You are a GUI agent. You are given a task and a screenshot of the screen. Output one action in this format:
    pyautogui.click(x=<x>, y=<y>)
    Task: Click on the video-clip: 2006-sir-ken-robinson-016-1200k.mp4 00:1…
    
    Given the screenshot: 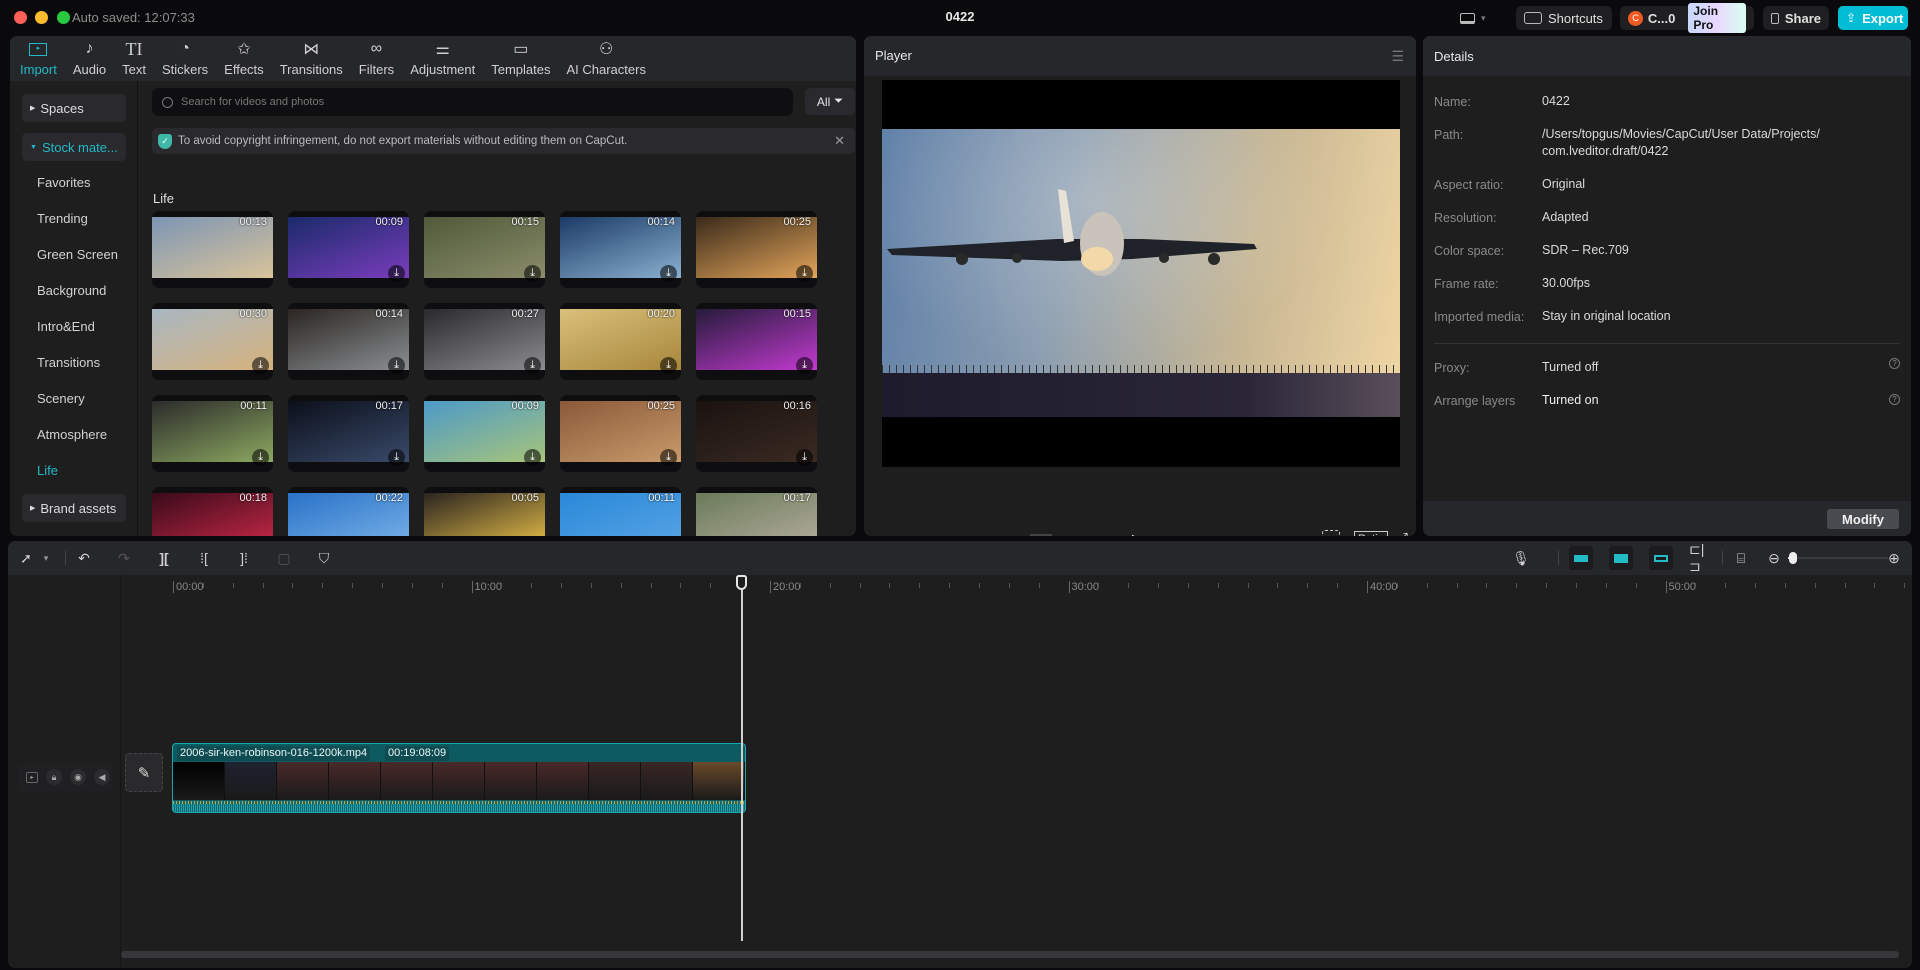 What is the action you would take?
    pyautogui.click(x=459, y=778)
    